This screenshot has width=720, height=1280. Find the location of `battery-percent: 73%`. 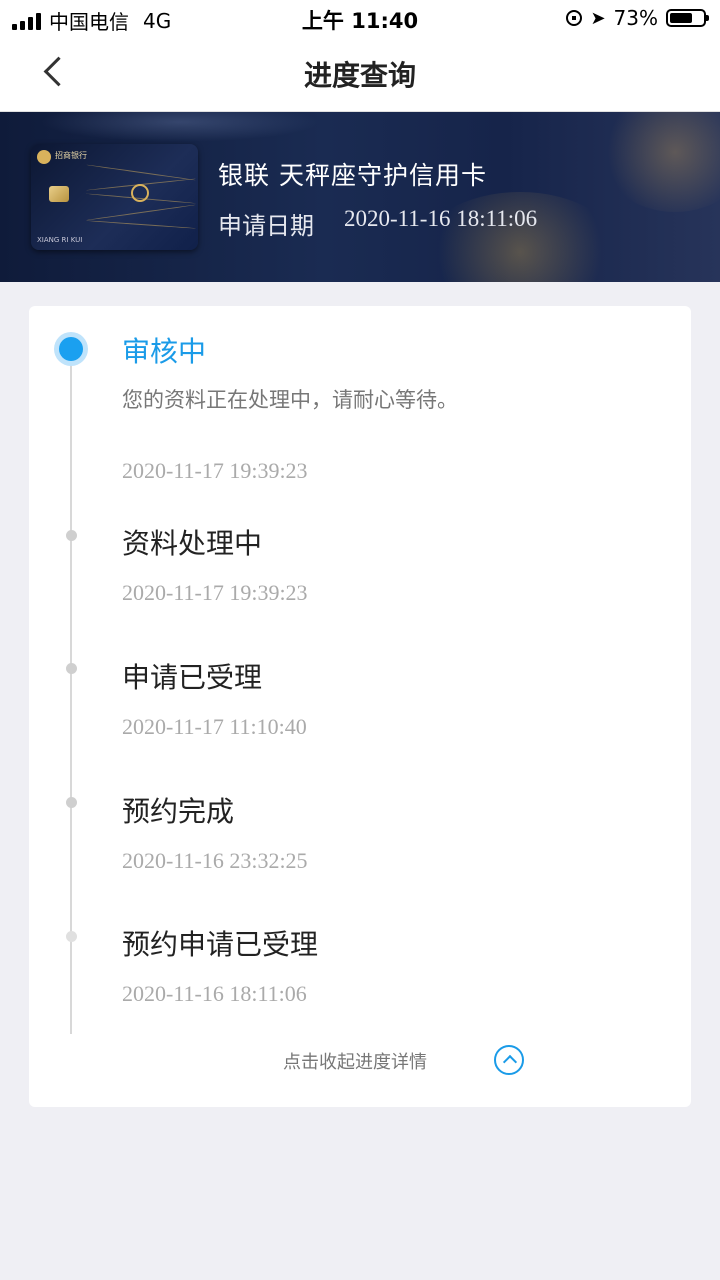

battery-percent: 73% is located at coordinates (635, 18).